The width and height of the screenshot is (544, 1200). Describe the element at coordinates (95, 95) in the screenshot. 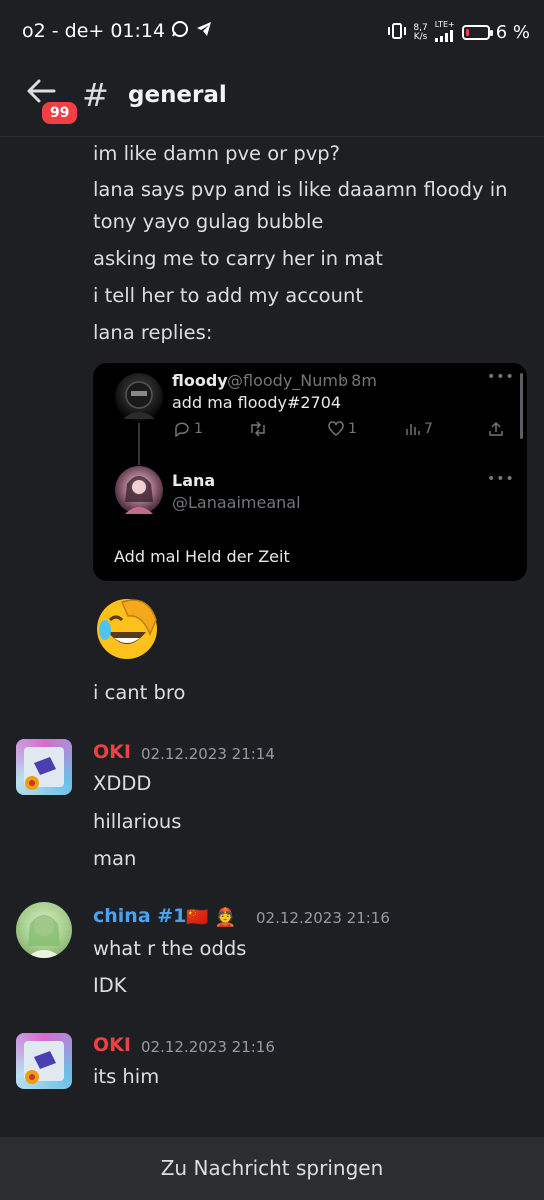

I see `channel-hash-icon: #` at that location.